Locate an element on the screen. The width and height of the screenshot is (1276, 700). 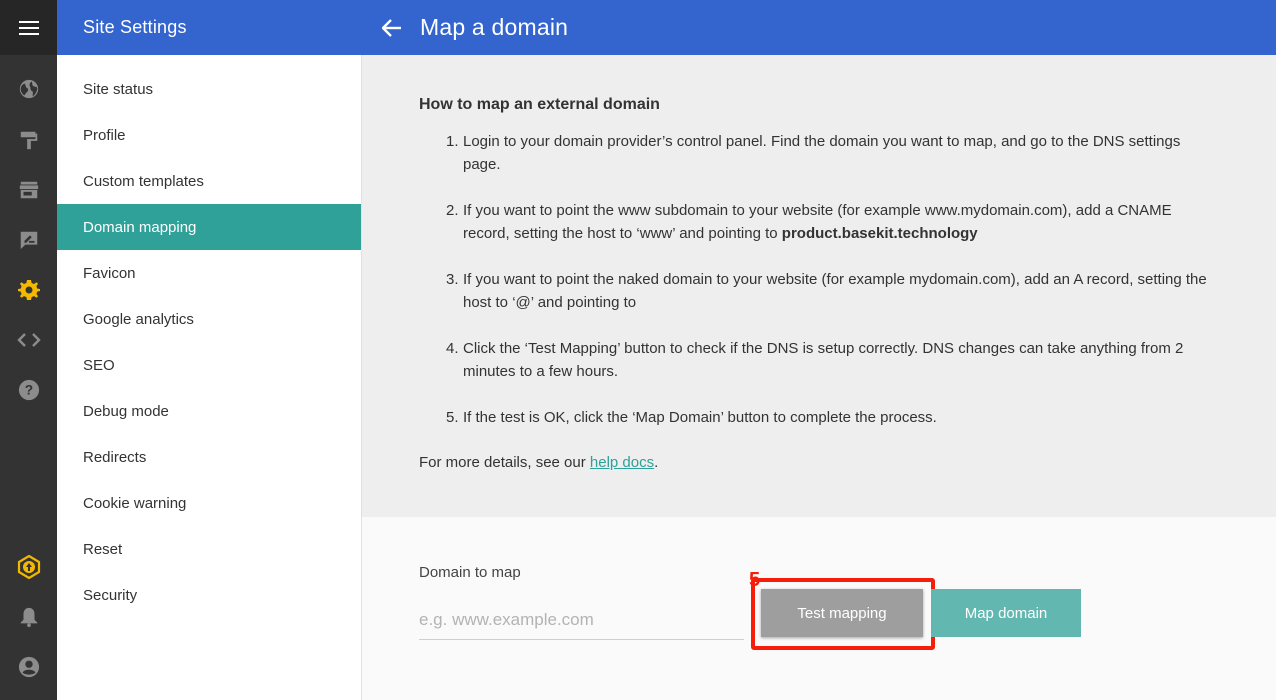
map-domain-button: Map domain is located at coordinates (1006, 613).